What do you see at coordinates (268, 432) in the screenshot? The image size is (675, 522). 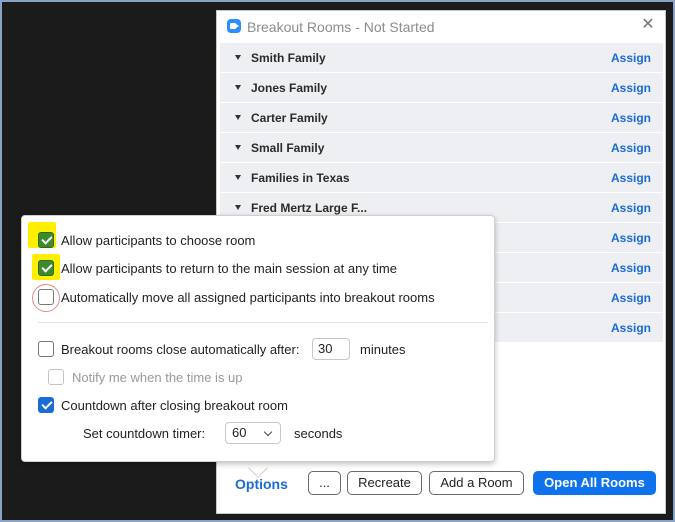 I see `chevron-down-icon` at bounding box center [268, 432].